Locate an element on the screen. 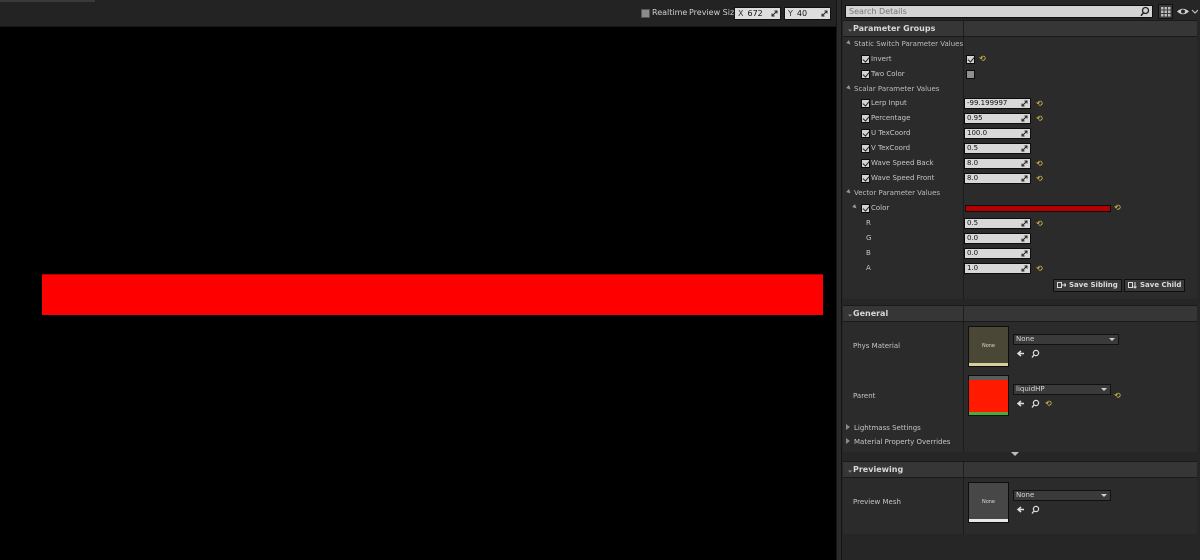 The width and height of the screenshot is (1200, 560). subcategory-static-switch: Static Switch Parameter Values is located at coordinates (904, 44).